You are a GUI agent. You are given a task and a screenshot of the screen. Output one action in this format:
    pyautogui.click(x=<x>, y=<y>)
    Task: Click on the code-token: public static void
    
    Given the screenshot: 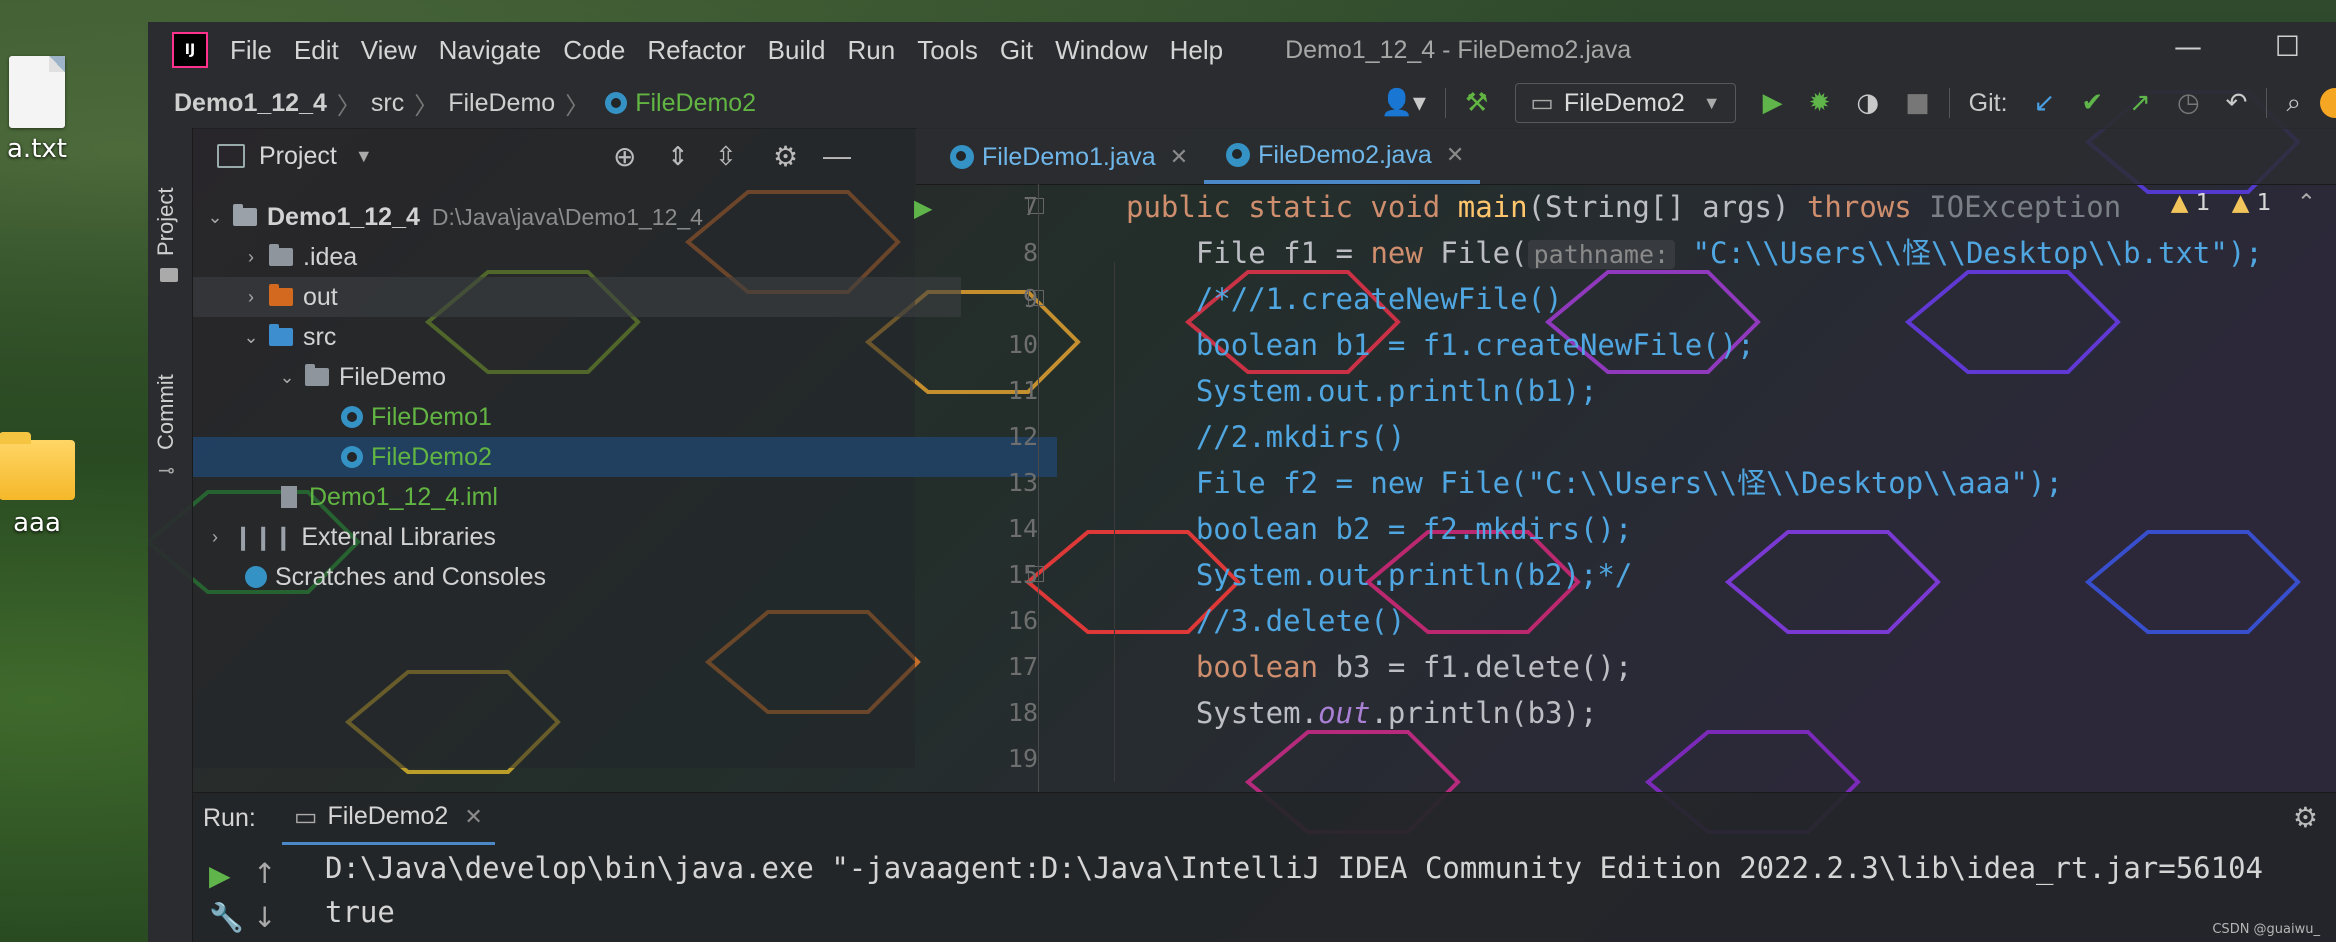 What is the action you would take?
    pyautogui.click(x=1292, y=207)
    